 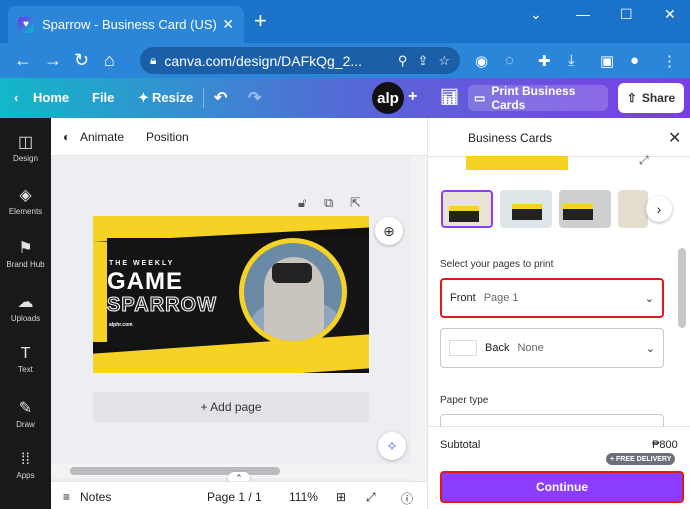 I want to click on paper-type-label: Paper type, so click(x=464, y=400).